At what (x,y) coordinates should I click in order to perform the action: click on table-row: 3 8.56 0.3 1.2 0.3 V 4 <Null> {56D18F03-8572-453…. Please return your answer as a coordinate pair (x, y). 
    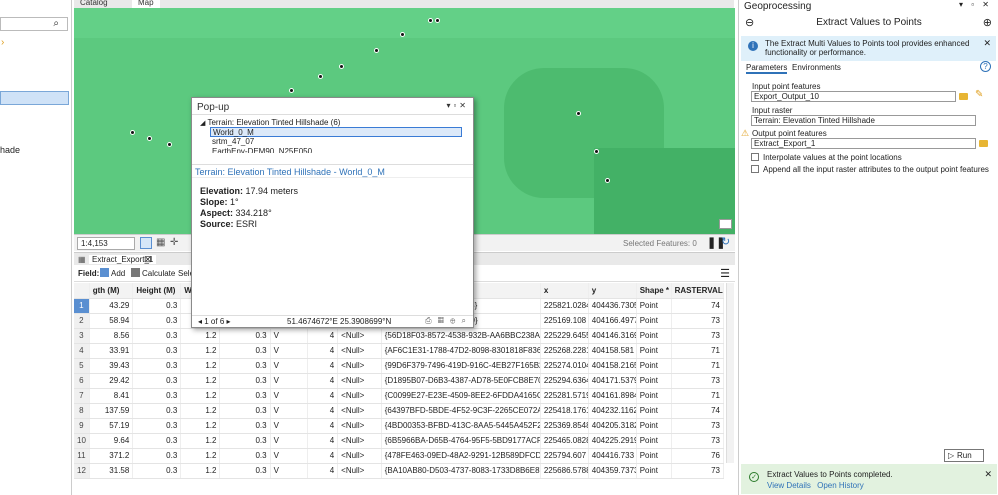
    Looking at the image, I should click on (399, 336).